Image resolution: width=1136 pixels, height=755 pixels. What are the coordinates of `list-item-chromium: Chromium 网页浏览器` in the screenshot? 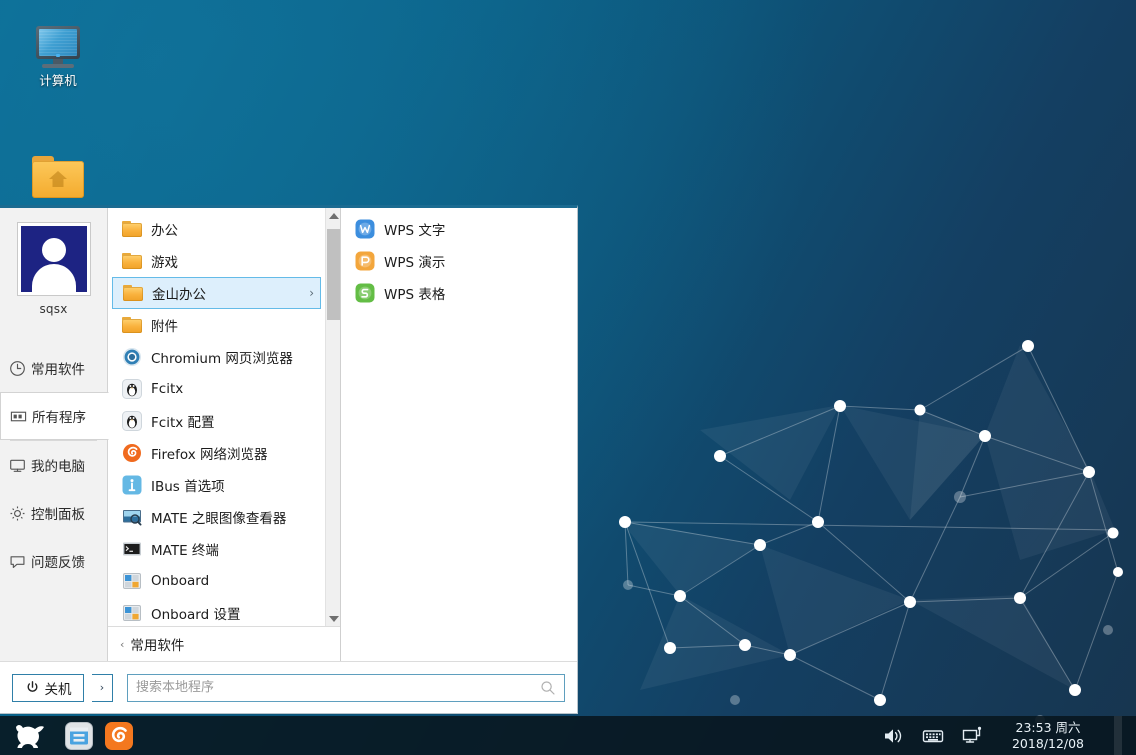 It's located at (216, 357).